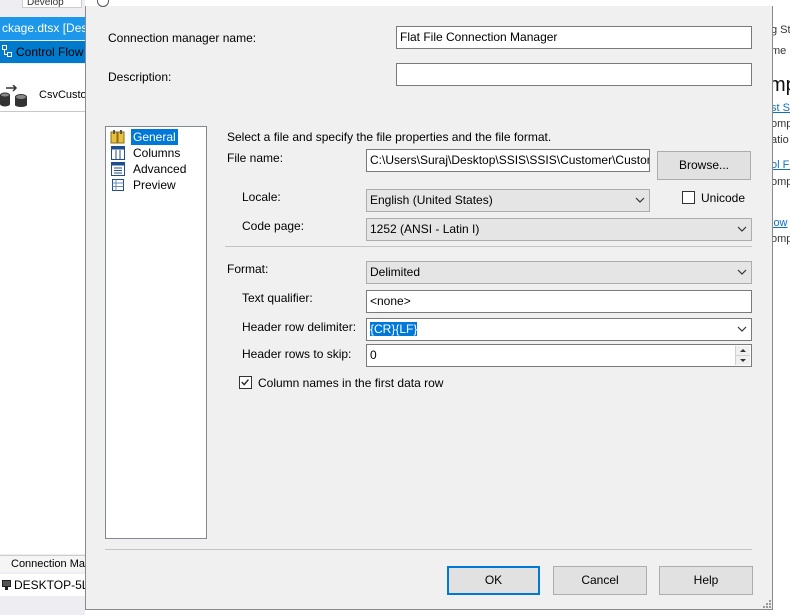  I want to click on checkmark-icon, so click(245, 382).